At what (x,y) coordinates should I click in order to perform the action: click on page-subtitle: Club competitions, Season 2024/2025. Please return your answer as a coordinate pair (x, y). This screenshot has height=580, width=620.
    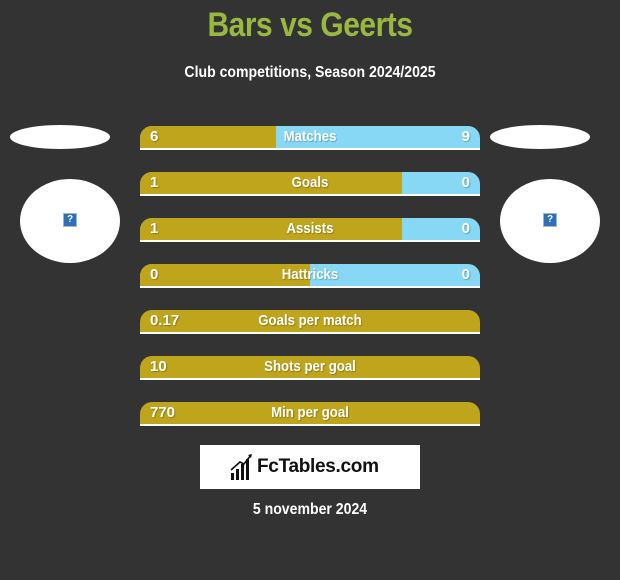
    Looking at the image, I should click on (310, 72).